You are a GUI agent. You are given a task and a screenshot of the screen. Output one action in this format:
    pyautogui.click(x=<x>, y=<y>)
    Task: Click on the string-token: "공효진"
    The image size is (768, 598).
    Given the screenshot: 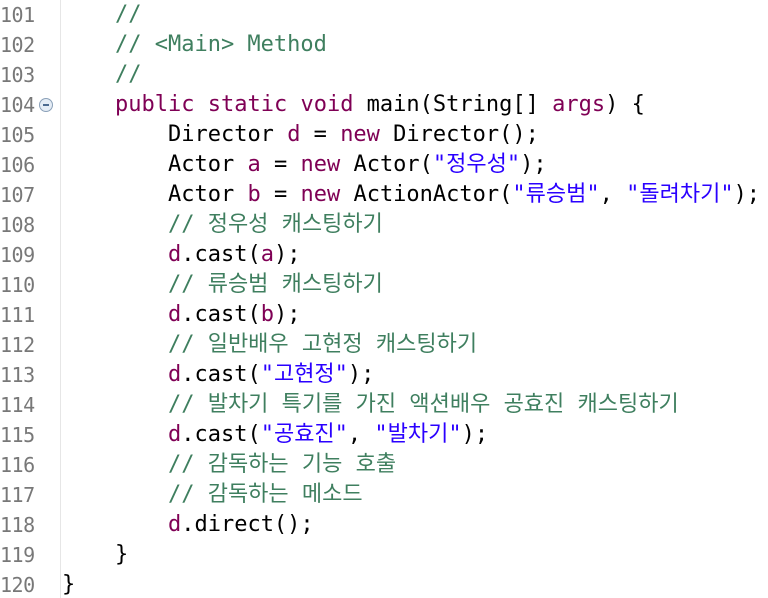 What is the action you would take?
    pyautogui.click(x=304, y=434)
    